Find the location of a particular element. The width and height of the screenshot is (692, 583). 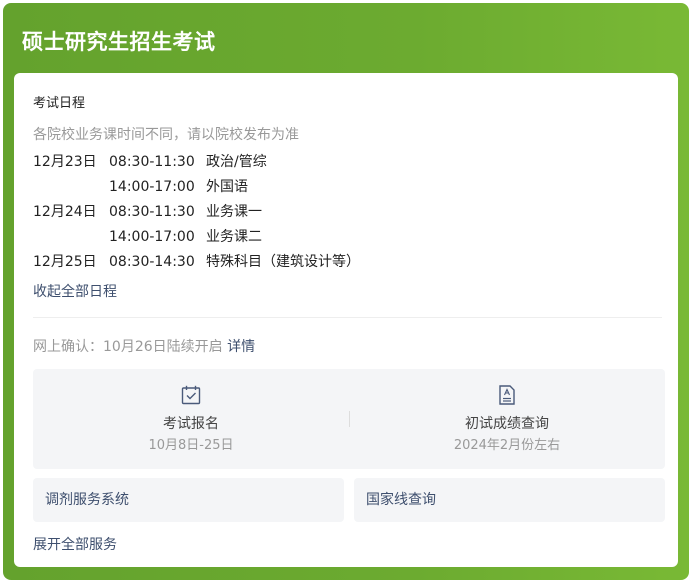

schedule-date: 12月25日 is located at coordinates (65, 262).